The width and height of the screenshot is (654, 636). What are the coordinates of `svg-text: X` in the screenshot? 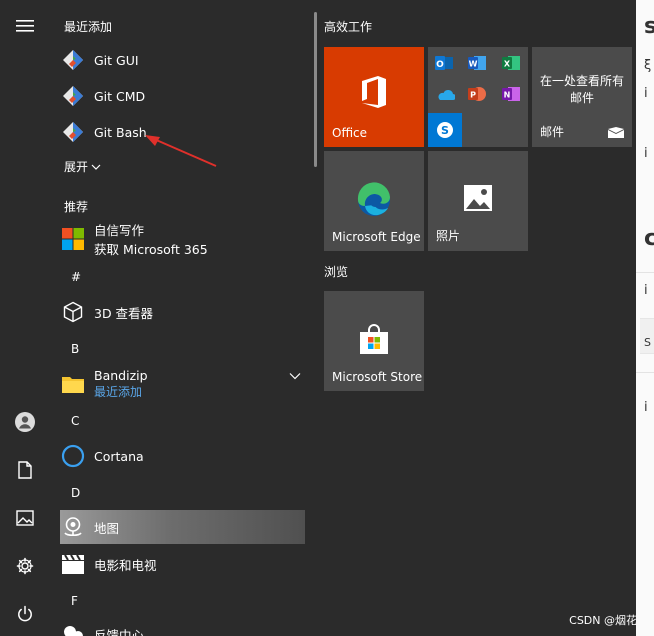 It's located at (507, 64).